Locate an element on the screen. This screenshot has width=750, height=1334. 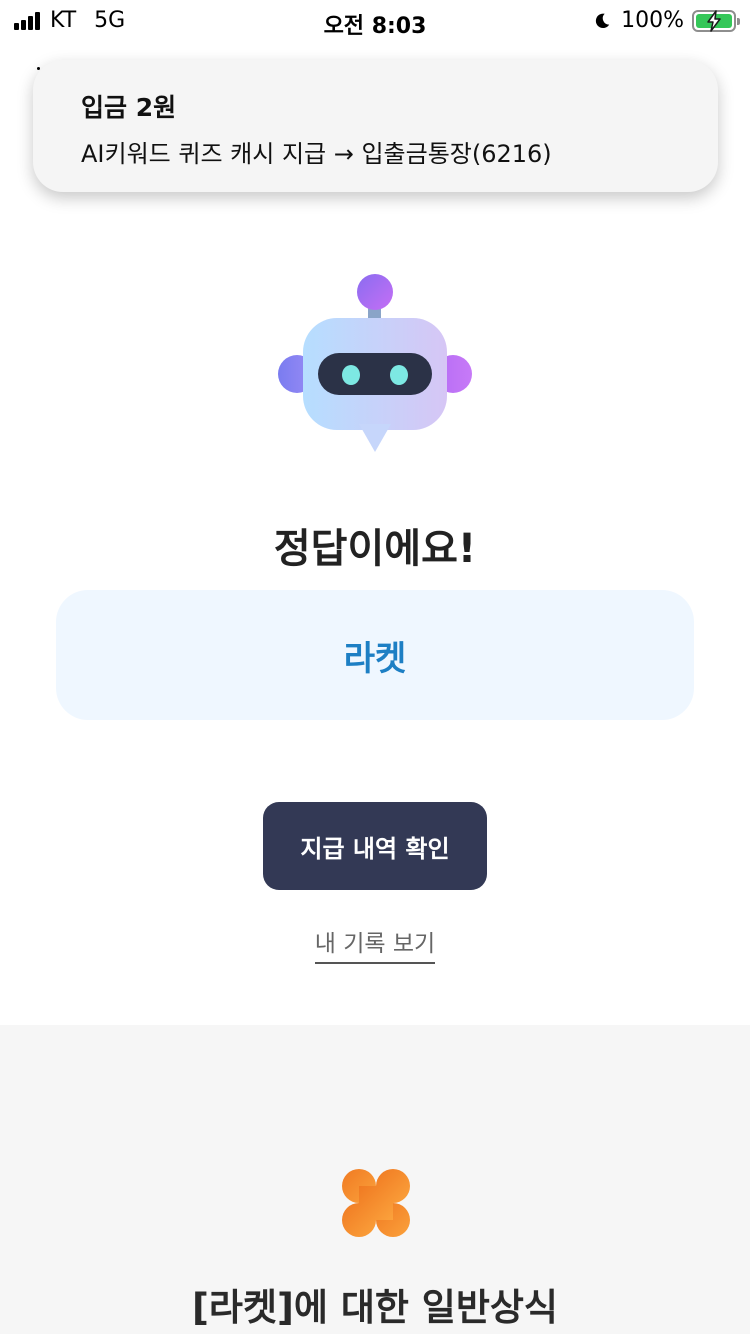
battery-icon is located at coordinates (716, 20).